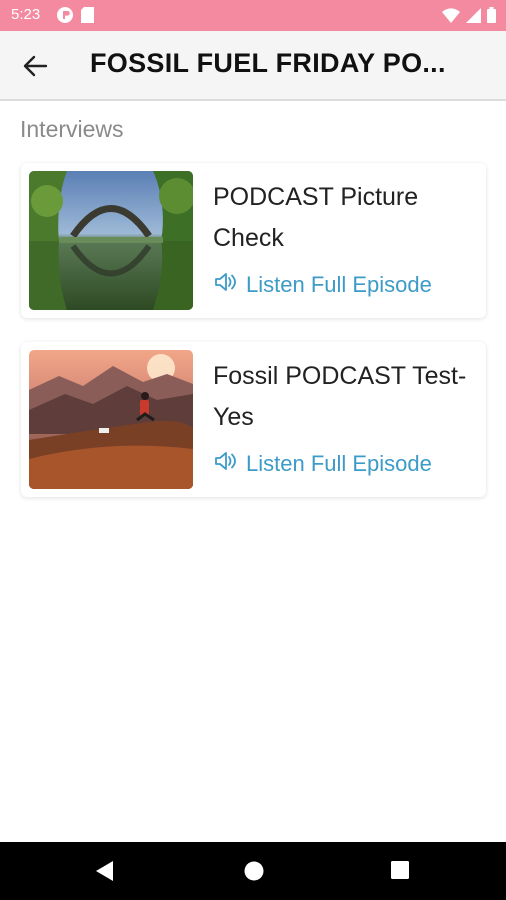 The height and width of the screenshot is (900, 506). I want to click on sd-card-icon, so click(87, 17).